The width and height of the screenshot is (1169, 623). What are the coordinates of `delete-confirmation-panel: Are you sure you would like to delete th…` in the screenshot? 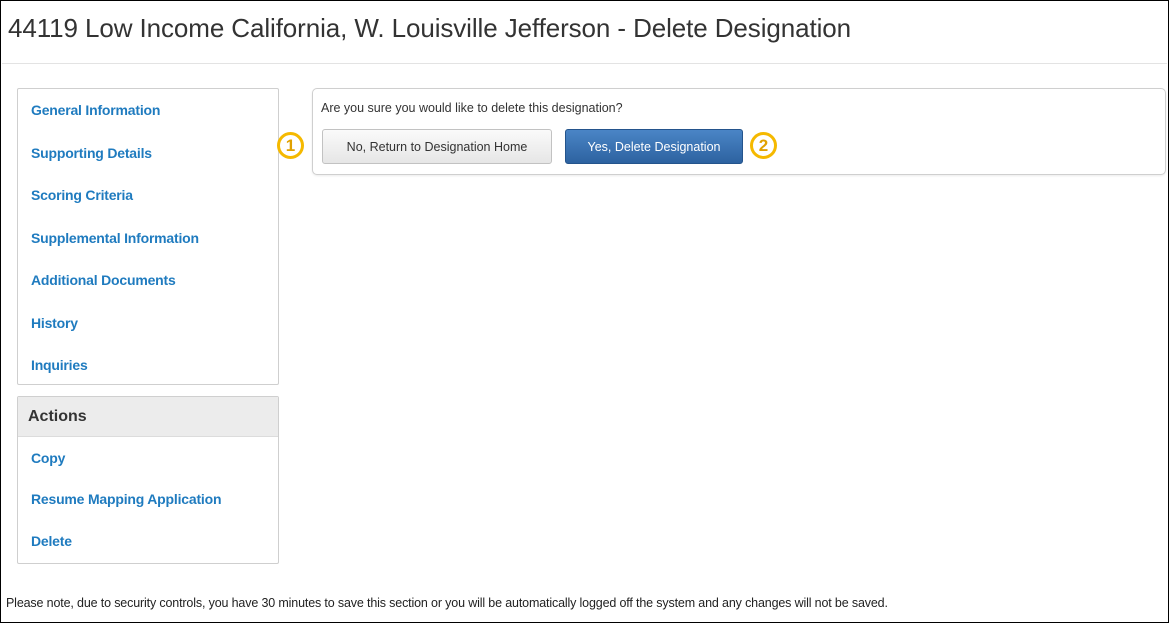 It's located at (739, 131).